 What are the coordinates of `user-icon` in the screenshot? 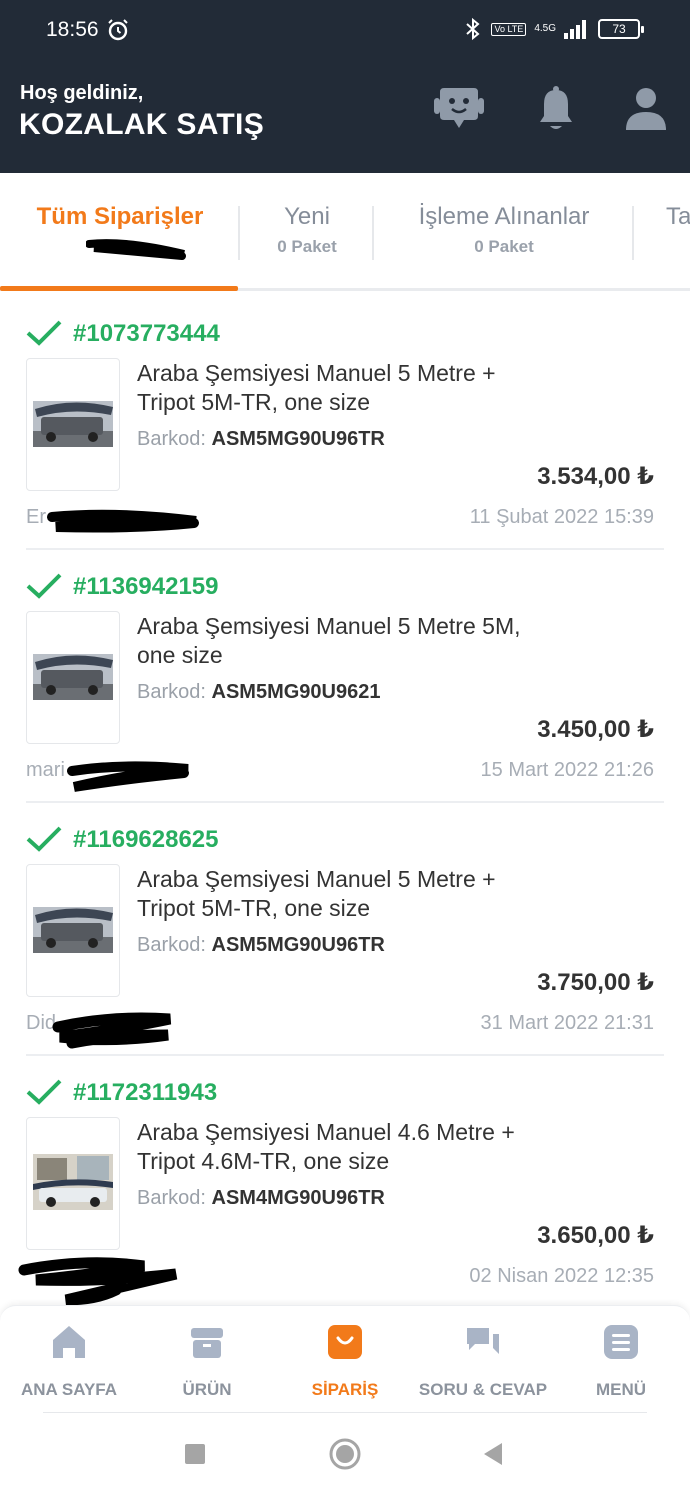 It's located at (646, 110).